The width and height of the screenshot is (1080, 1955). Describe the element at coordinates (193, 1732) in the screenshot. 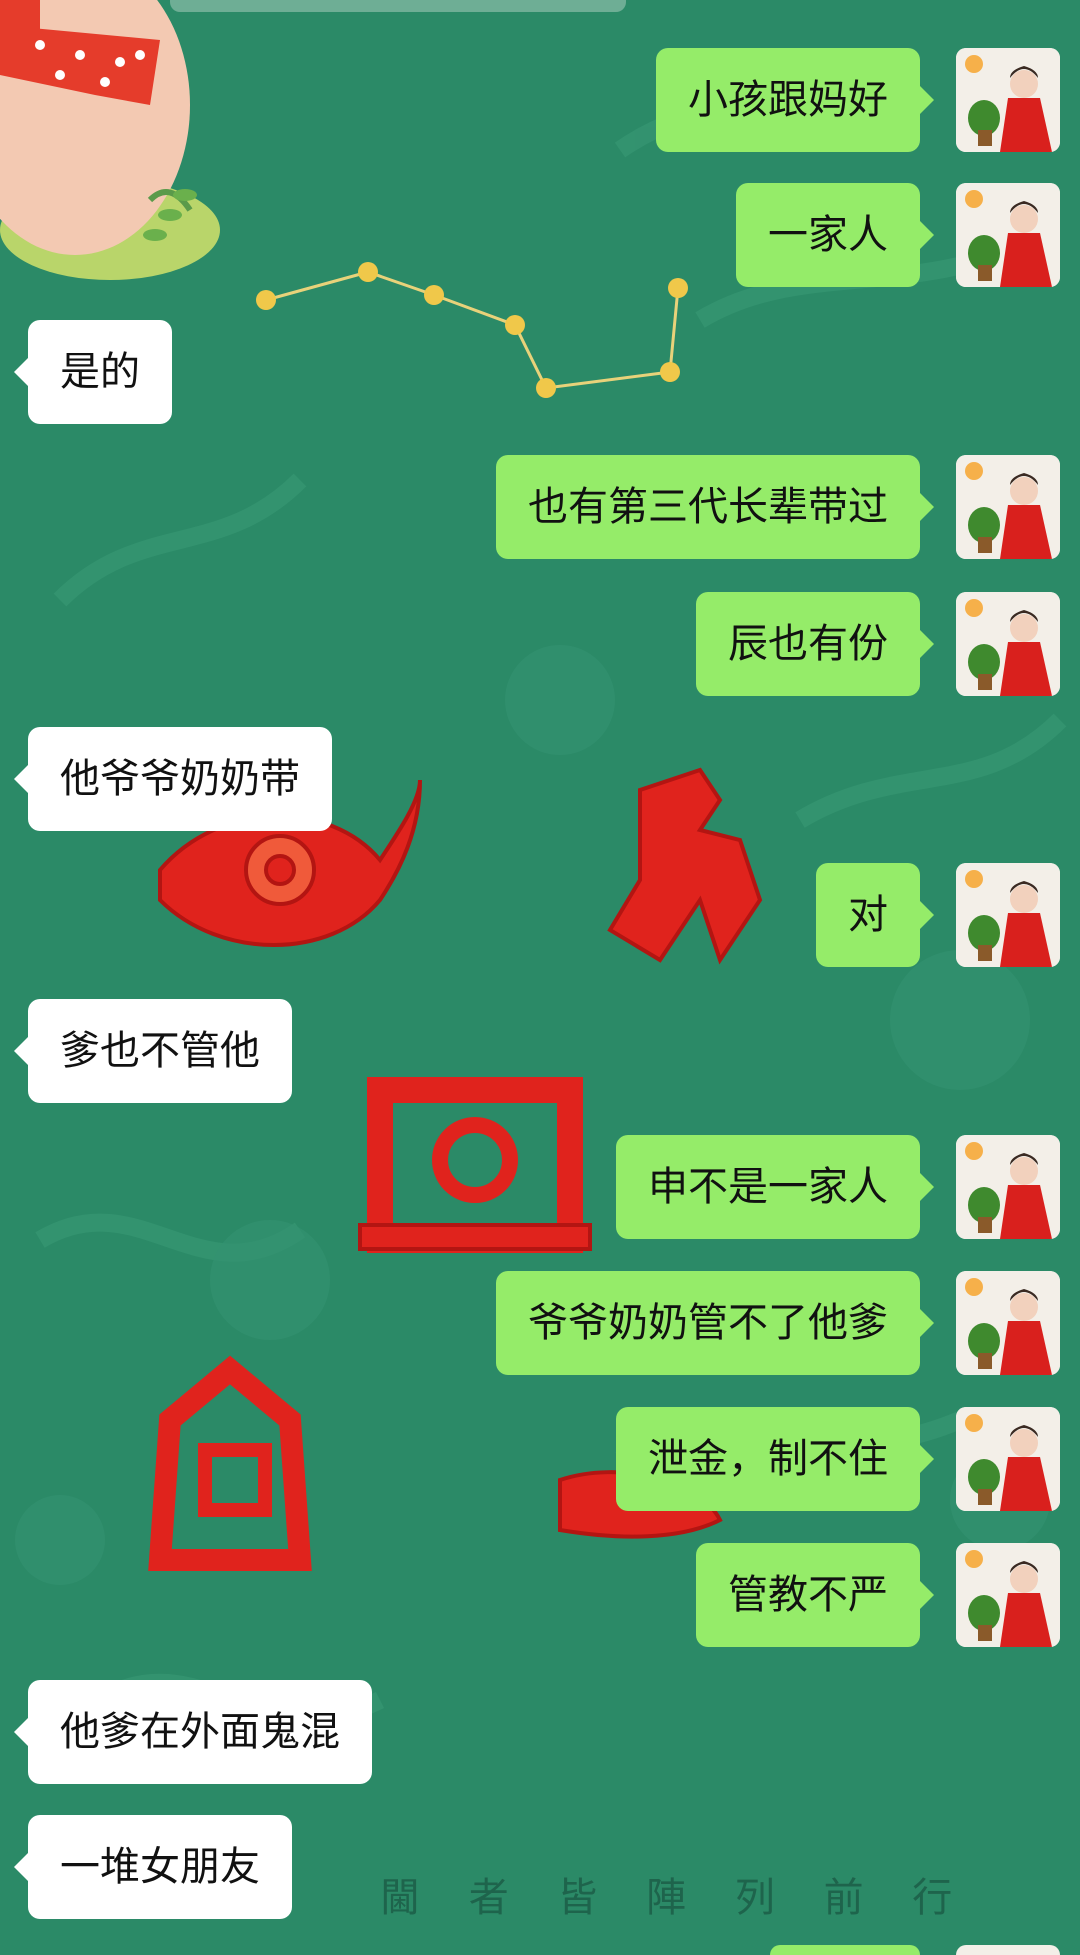

I see `message-bubble-in: 他爹在外面鬼混` at that location.